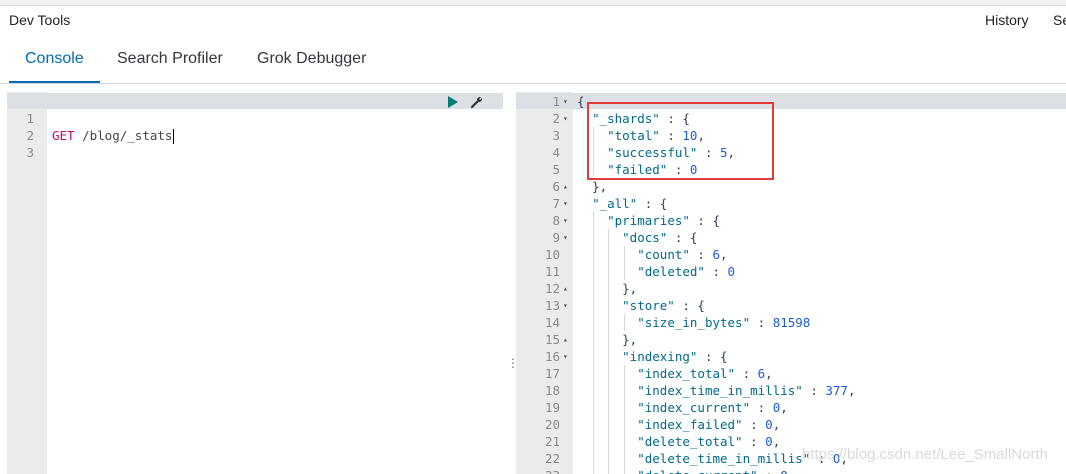 Image resolution: width=1066 pixels, height=474 pixels. I want to click on line-number: 2, so click(556, 118).